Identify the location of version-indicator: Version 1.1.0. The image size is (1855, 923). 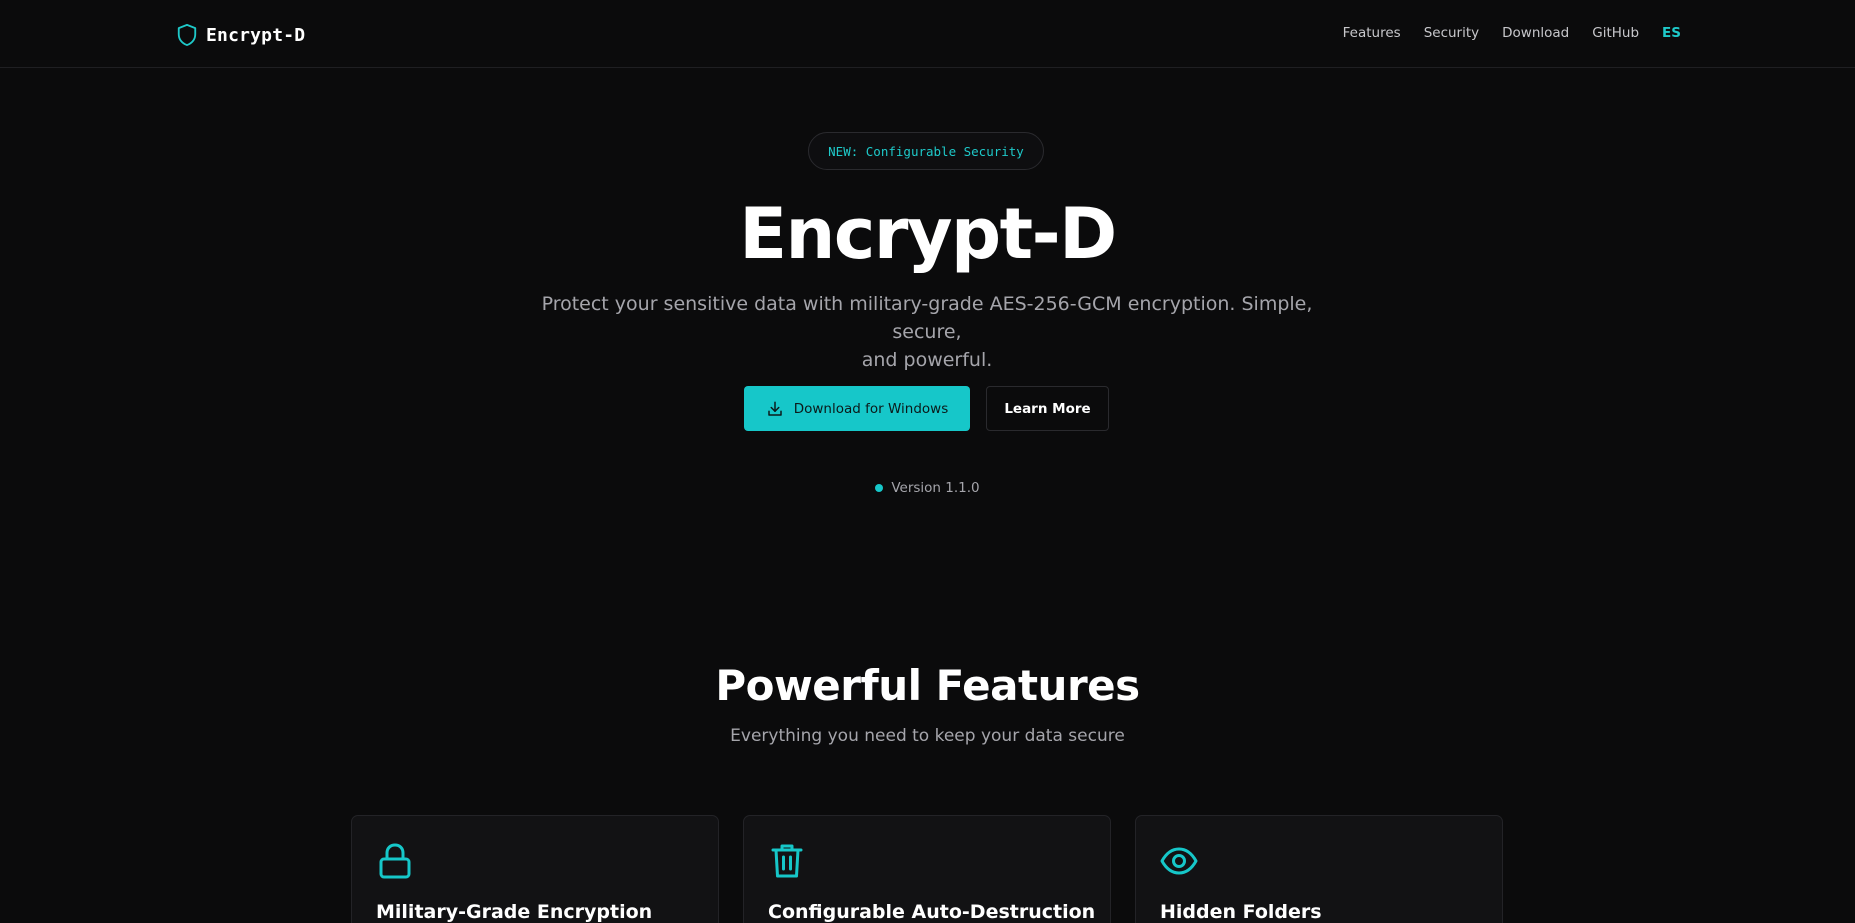
(927, 488).